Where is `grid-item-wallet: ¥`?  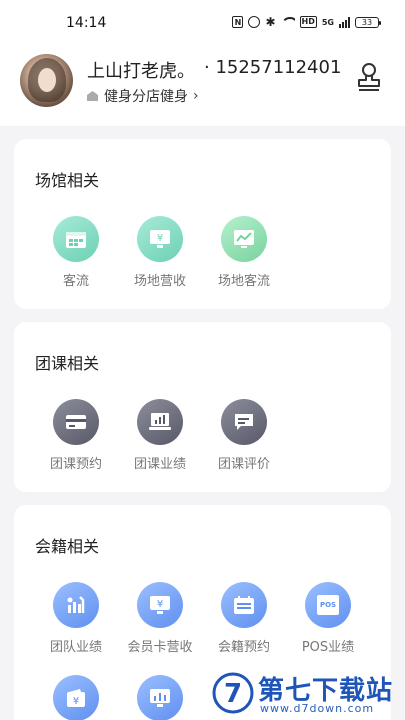
grid-item-wallet: ¥ is located at coordinates (76, 697).